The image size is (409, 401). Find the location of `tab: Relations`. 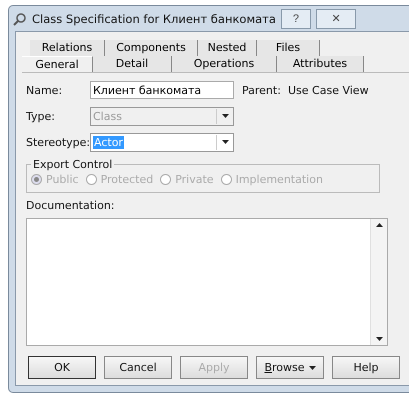

tab: Relations is located at coordinates (67, 48).